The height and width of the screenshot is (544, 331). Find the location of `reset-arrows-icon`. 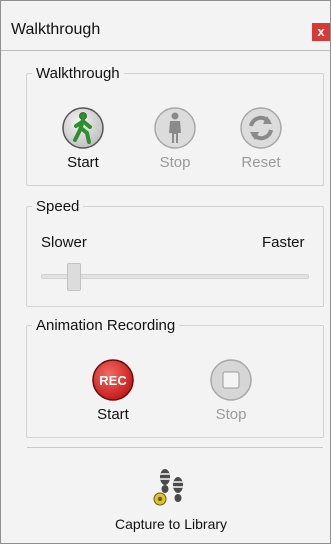

reset-arrows-icon is located at coordinates (261, 128).